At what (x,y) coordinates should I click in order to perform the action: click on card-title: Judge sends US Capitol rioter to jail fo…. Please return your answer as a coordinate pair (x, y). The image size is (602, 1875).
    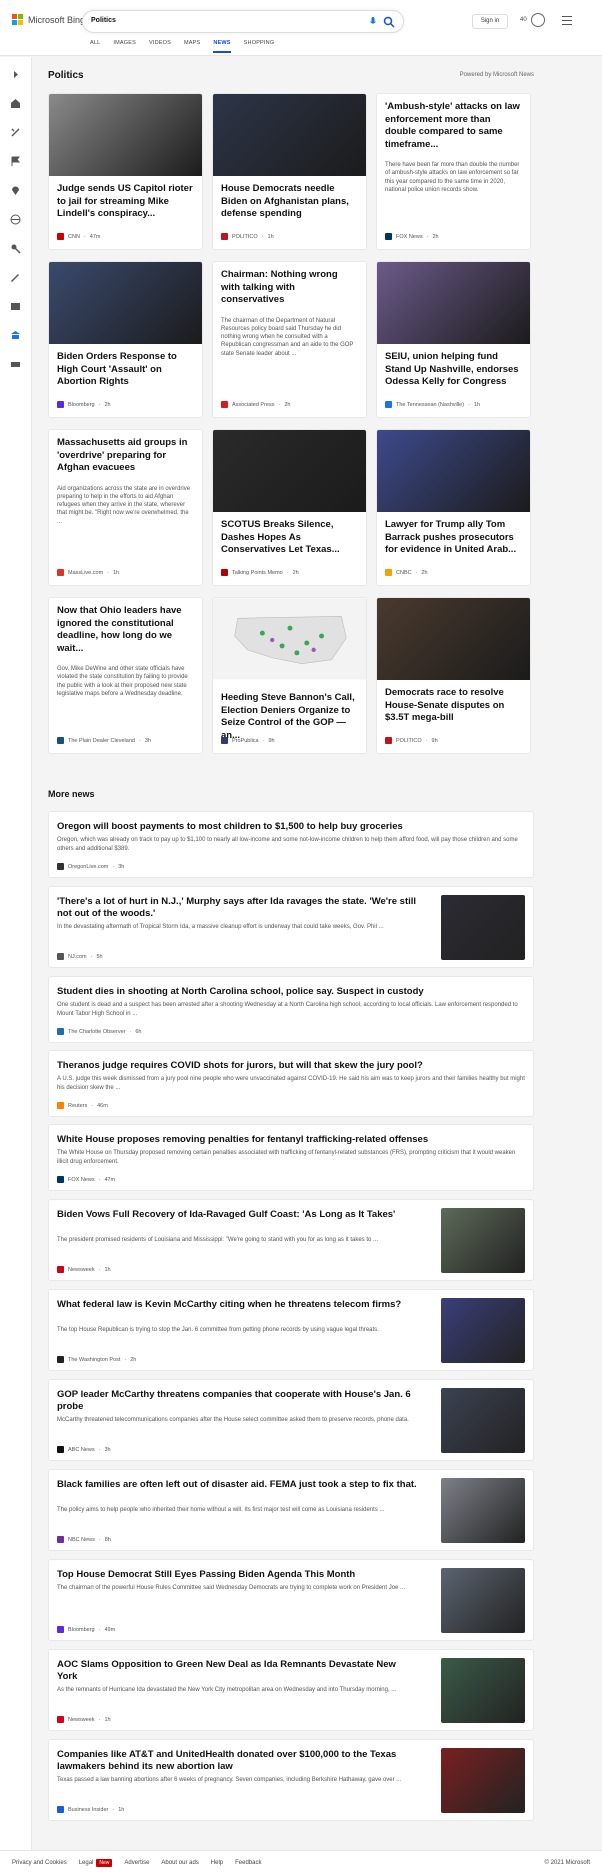
    Looking at the image, I should click on (125, 198).